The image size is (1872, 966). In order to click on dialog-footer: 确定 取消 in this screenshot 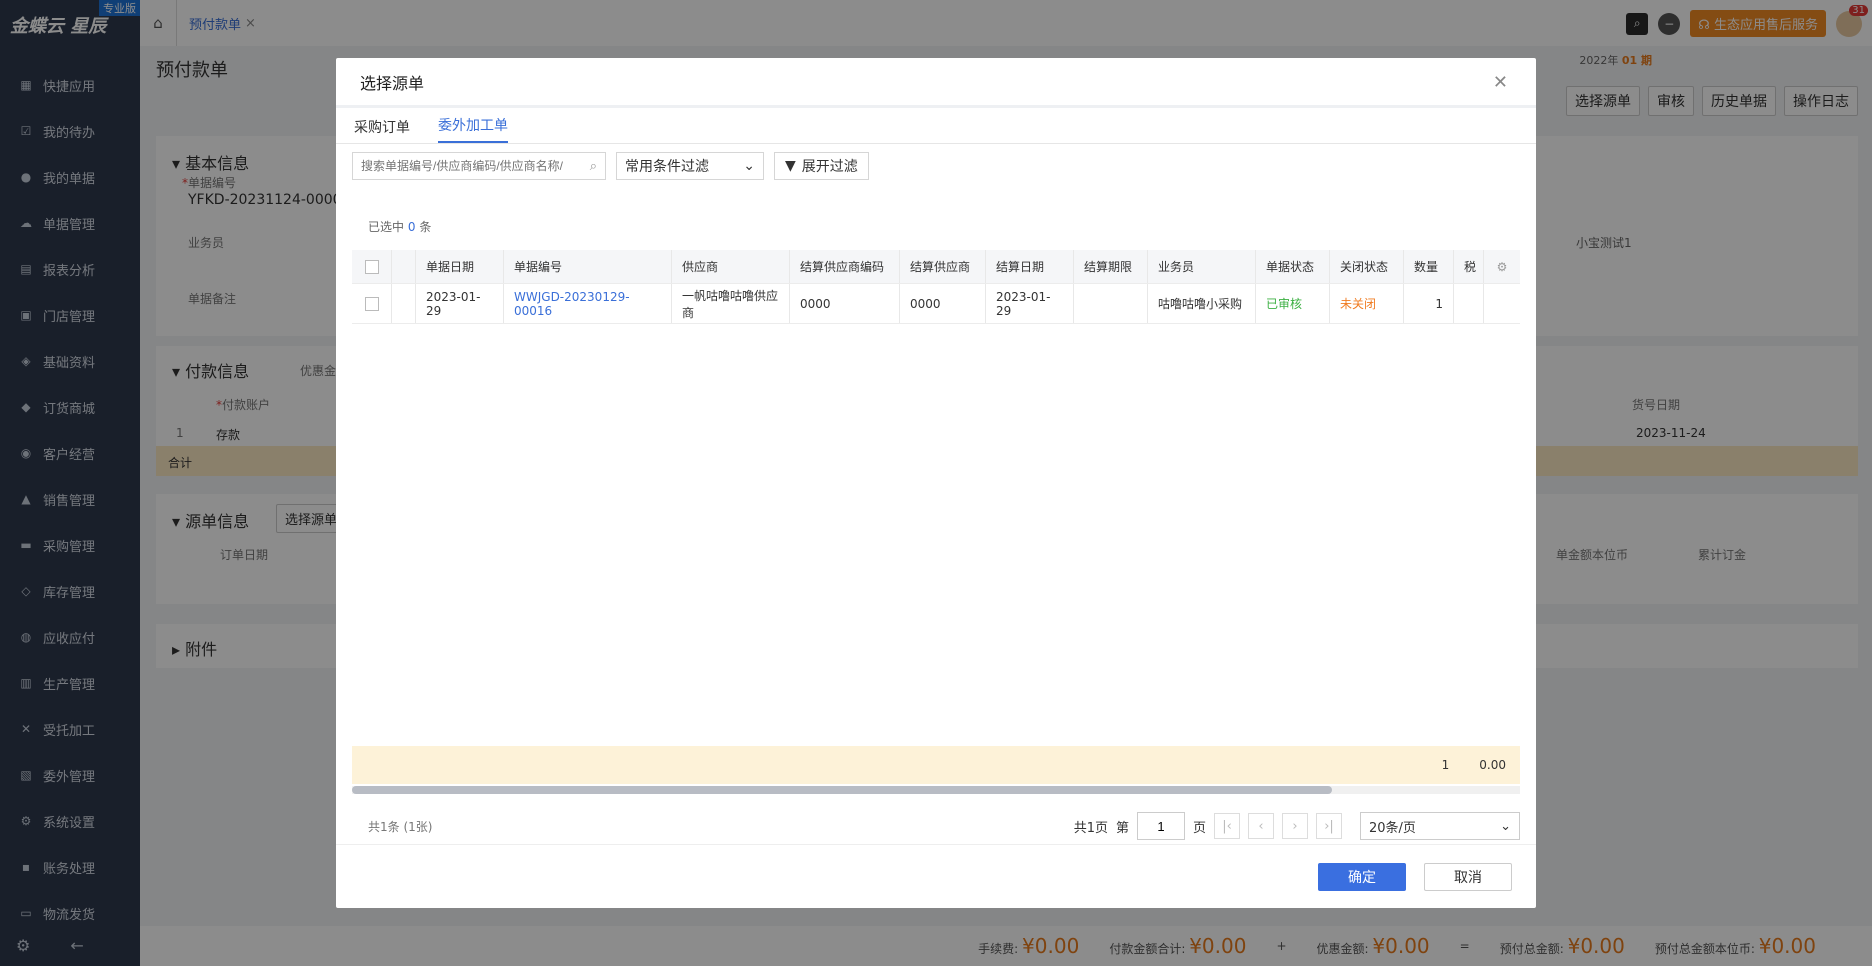, I will do `click(936, 876)`.